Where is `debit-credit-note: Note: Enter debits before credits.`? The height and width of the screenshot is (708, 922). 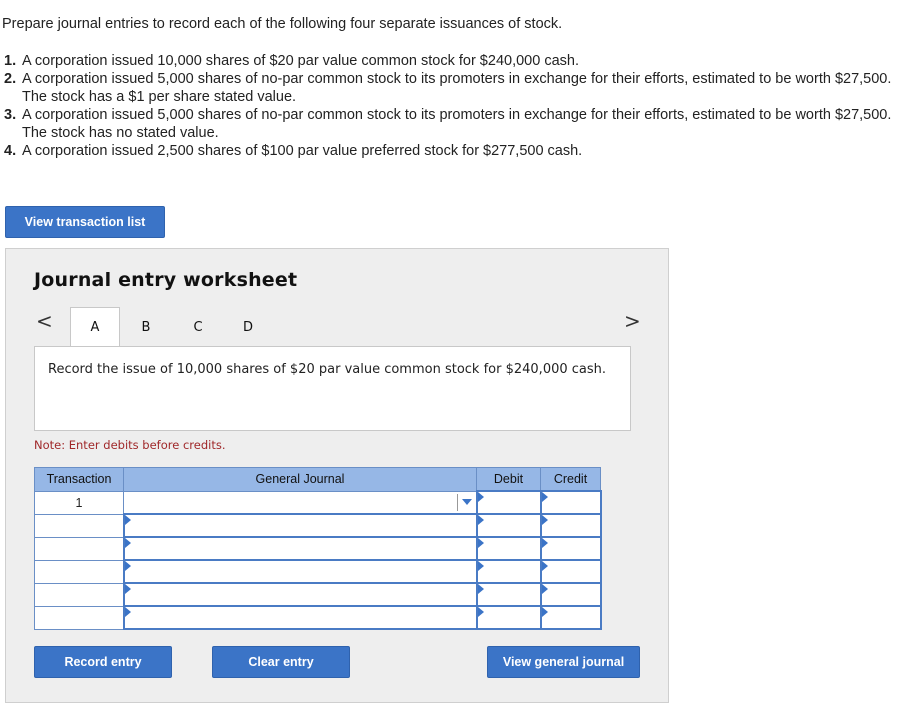 debit-credit-note: Note: Enter debits before credits. is located at coordinates (130, 445).